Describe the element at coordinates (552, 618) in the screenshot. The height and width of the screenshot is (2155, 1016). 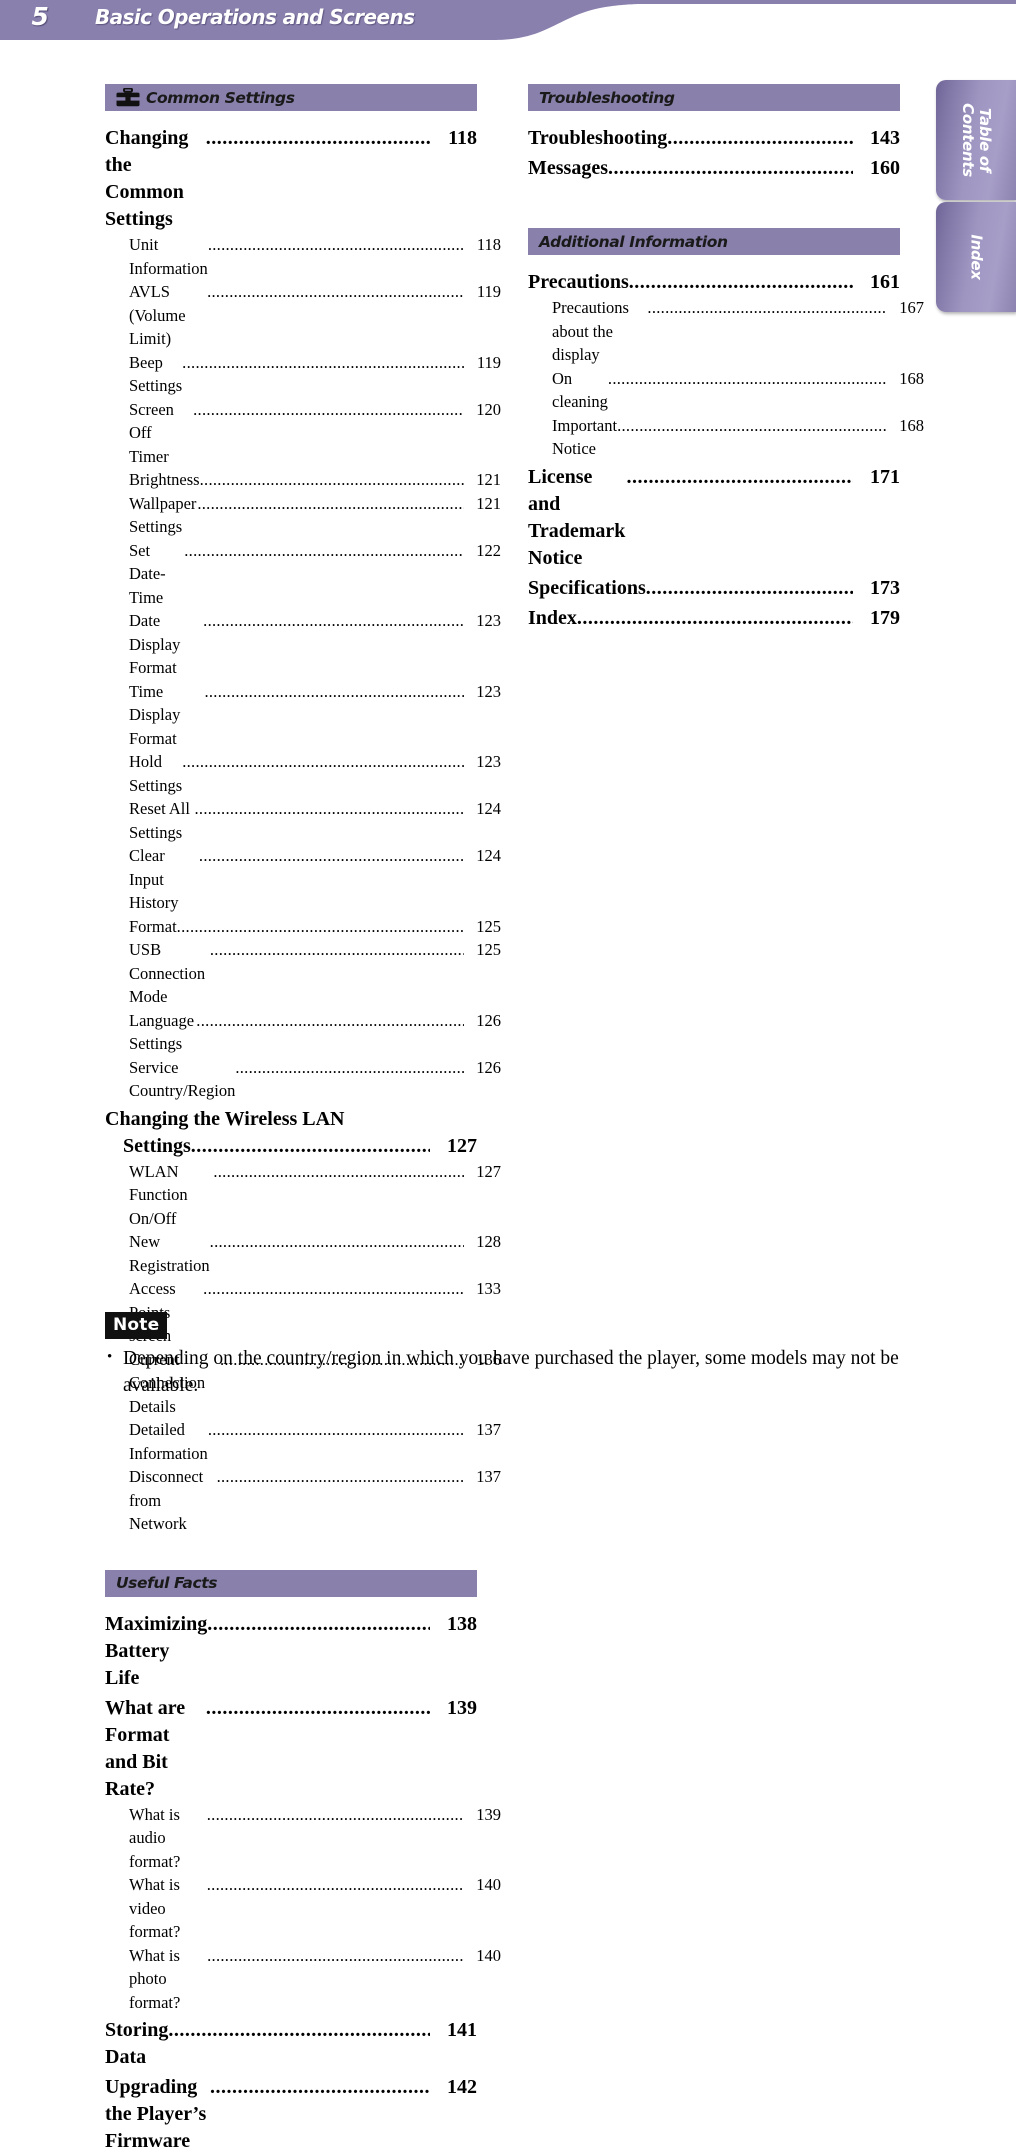
I see `toc-entry-label: Index` at that location.